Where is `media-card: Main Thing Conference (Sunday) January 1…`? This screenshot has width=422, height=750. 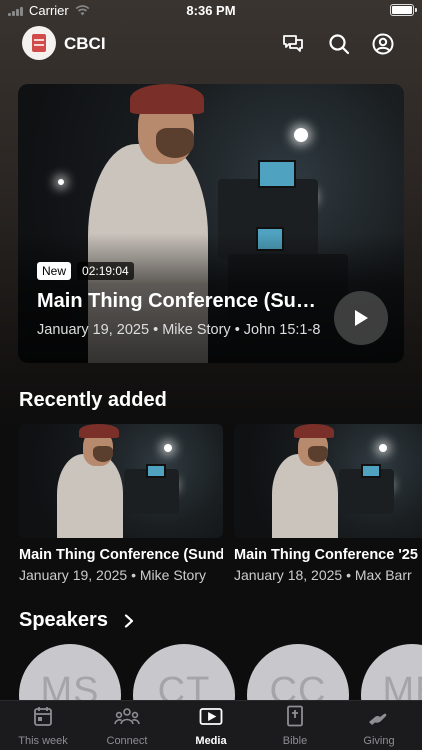 media-card: Main Thing Conference (Sunday) January 1… is located at coordinates (121, 503).